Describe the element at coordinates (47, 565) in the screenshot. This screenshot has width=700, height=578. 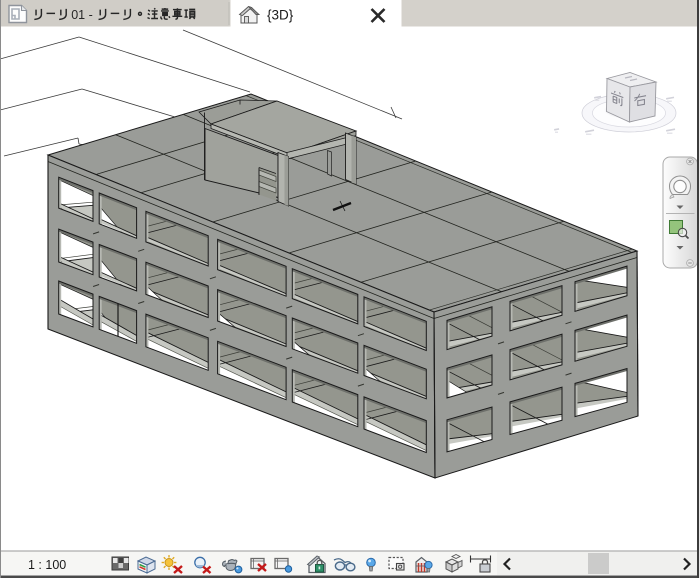
I see `svg-text: 1 : 100` at that location.